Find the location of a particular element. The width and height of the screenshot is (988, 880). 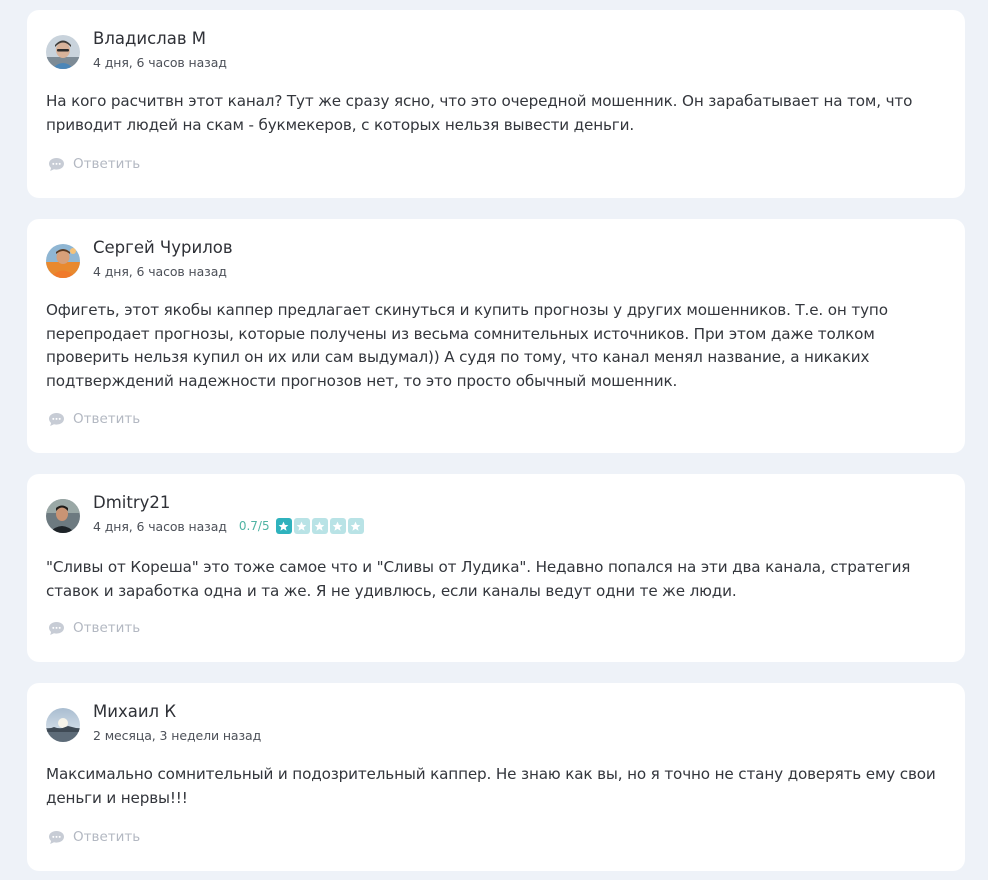

comment-header: Михаил К 2 месяца, 3 недели назад is located at coordinates (153, 724).